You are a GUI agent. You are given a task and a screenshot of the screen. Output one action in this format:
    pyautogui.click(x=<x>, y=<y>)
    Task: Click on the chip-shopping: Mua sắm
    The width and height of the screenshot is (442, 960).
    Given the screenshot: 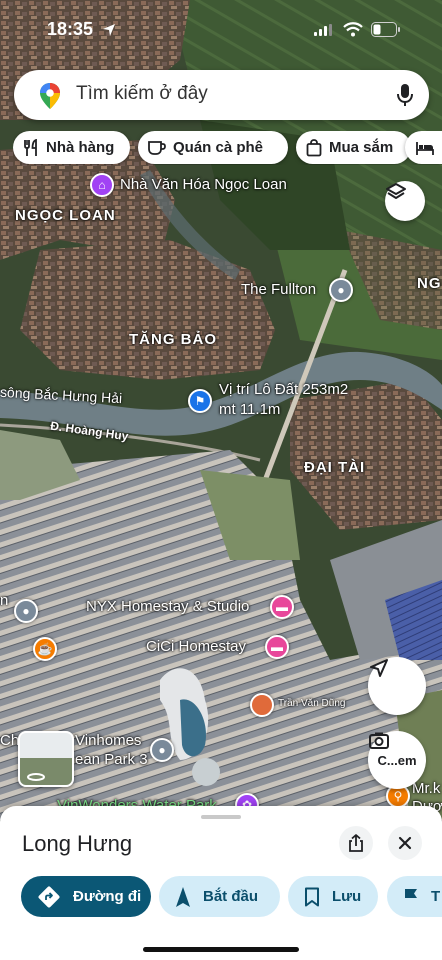 What is the action you would take?
    pyautogui.click(x=353, y=147)
    